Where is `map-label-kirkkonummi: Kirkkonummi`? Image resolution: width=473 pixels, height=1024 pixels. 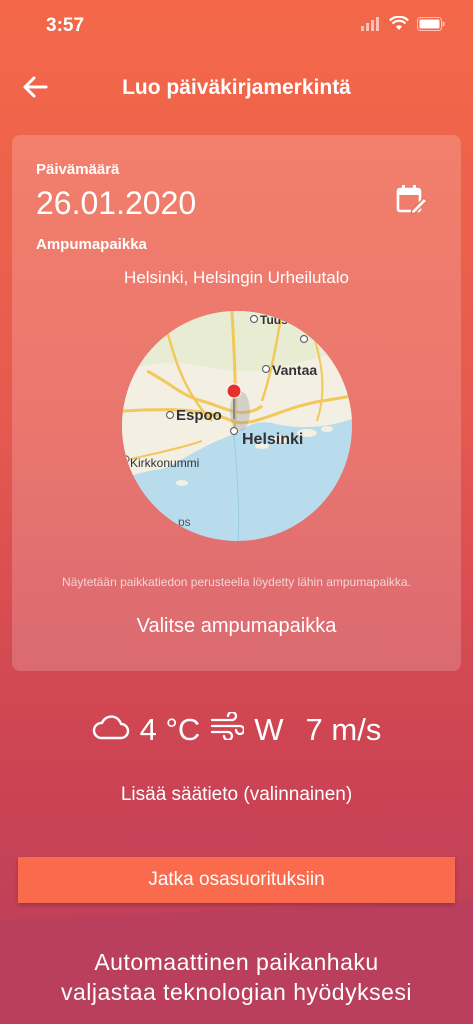
map-label-kirkkonummi: Kirkkonummi is located at coordinates (165, 463).